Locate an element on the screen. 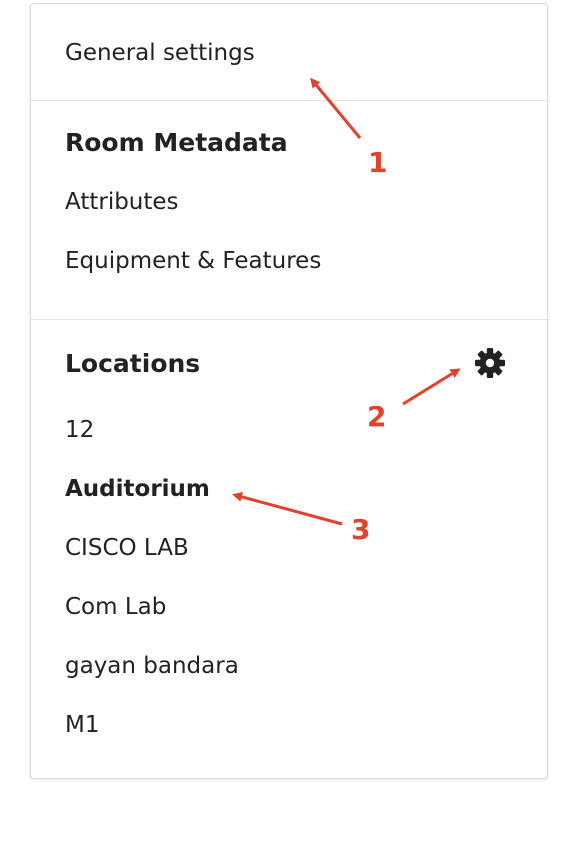 The width and height of the screenshot is (578, 848). general-settings-link: General settings is located at coordinates (160, 53).